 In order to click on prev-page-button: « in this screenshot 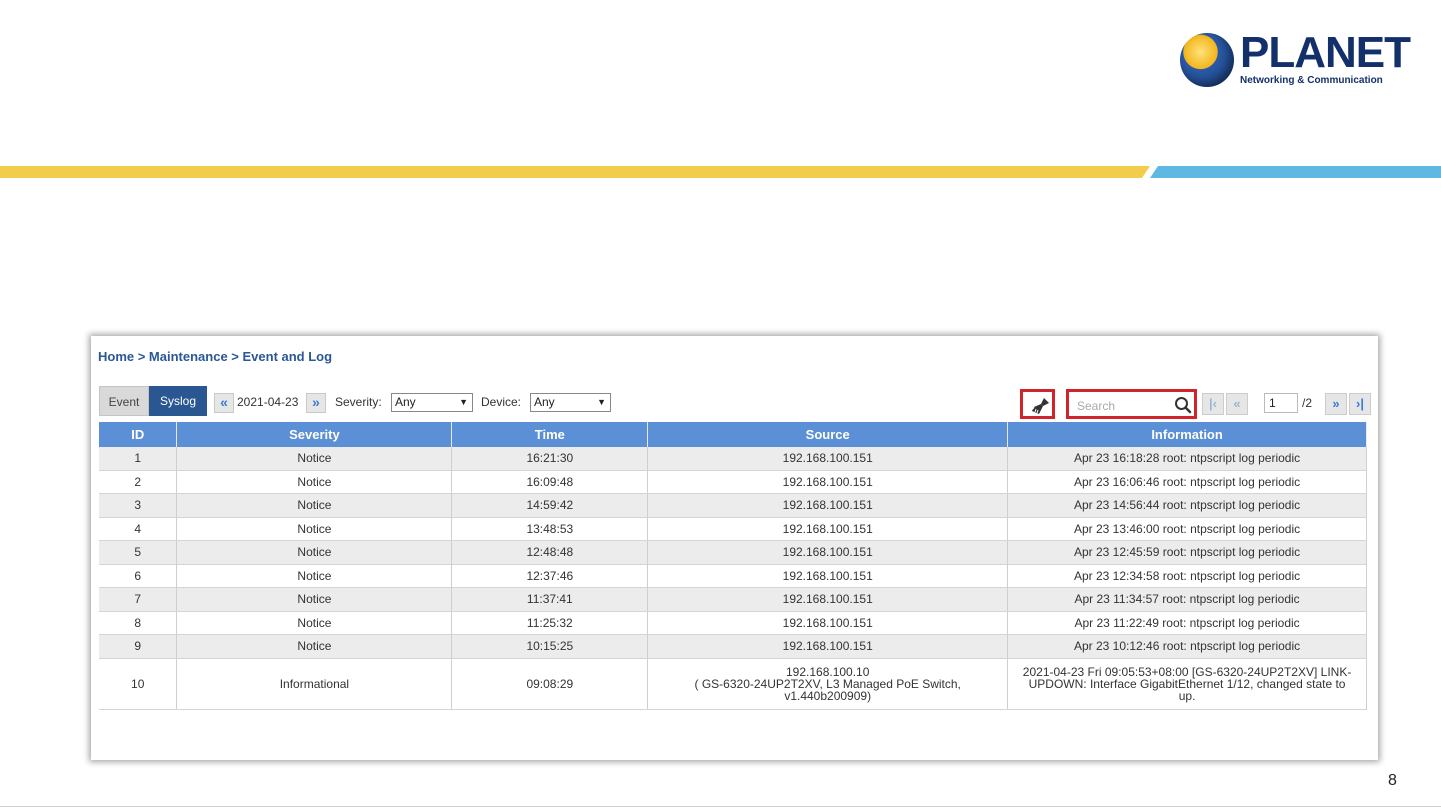, I will do `click(1237, 404)`.